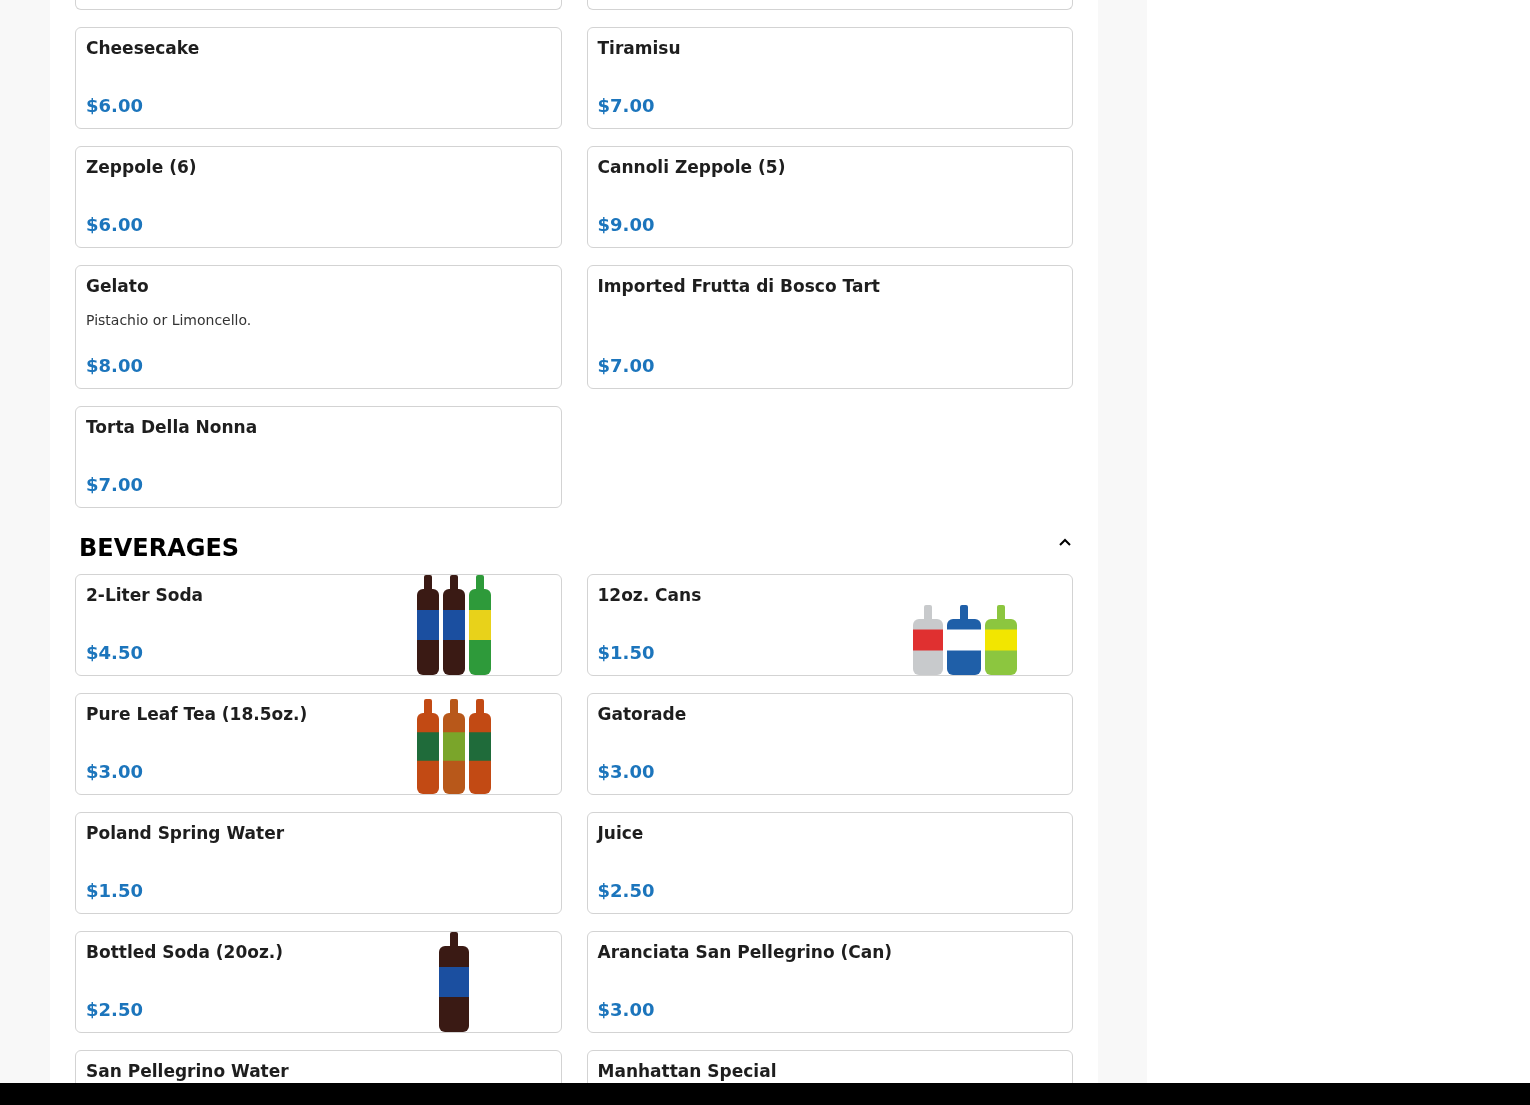 This screenshot has width=1530, height=1105. I want to click on section-heading: BEVERAGES, so click(159, 548).